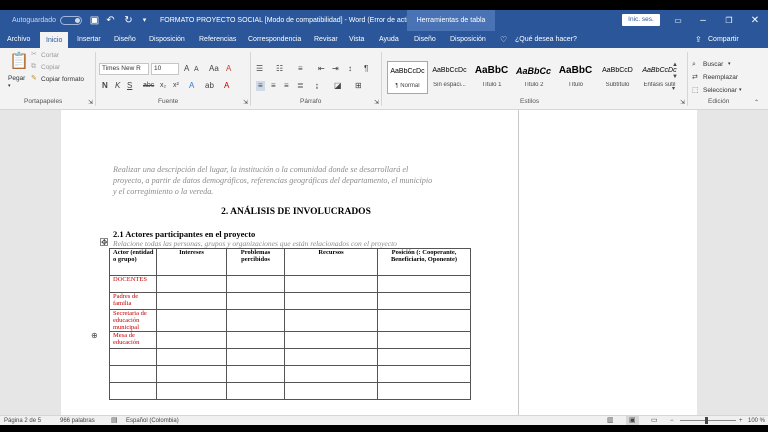 This screenshot has width=768, height=432. What do you see at coordinates (755, 20) in the screenshot?
I see `close-button: ✕` at bounding box center [755, 20].